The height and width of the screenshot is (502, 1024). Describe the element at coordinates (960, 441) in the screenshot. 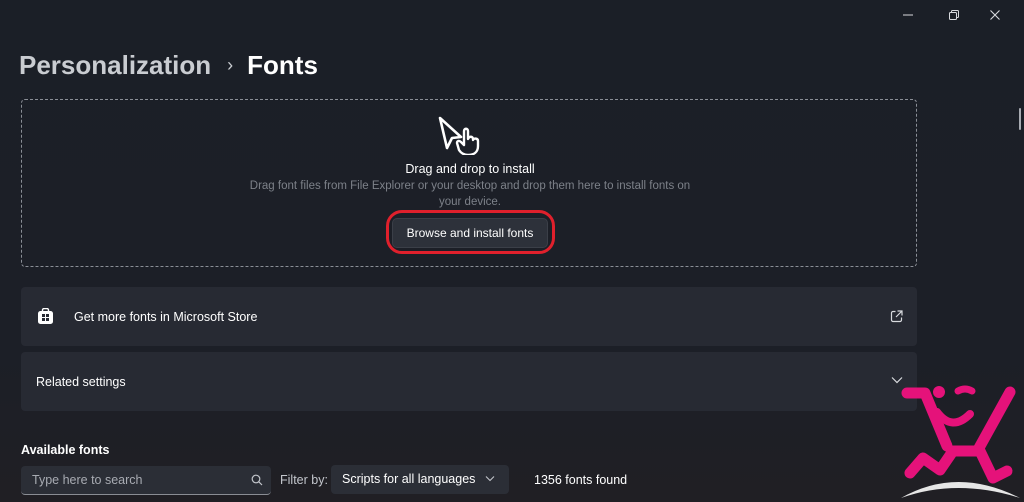

I see `jumping-figure-logo` at that location.